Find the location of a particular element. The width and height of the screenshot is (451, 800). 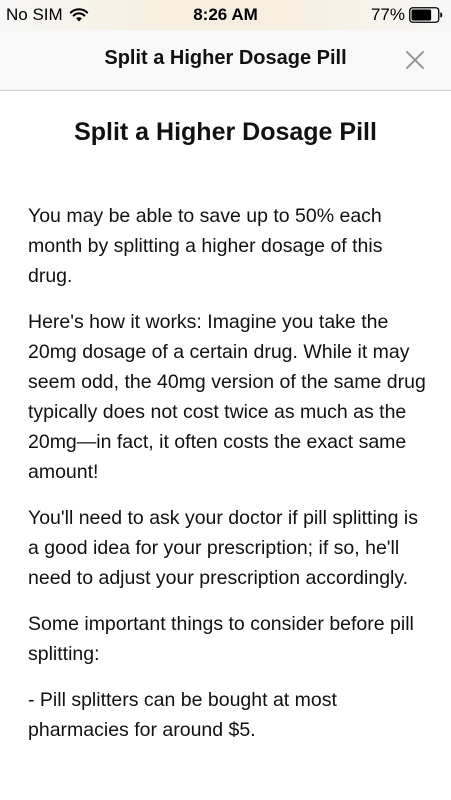

page-title: Split a Higher Dosage Pill is located at coordinates (225, 132).